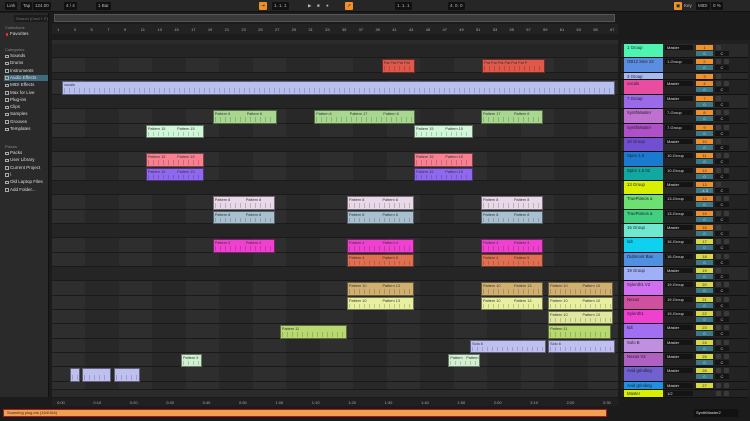 This screenshot has height=421, width=750. Describe the element at coordinates (26, 175) in the screenshot. I see `place-item: \` at that location.